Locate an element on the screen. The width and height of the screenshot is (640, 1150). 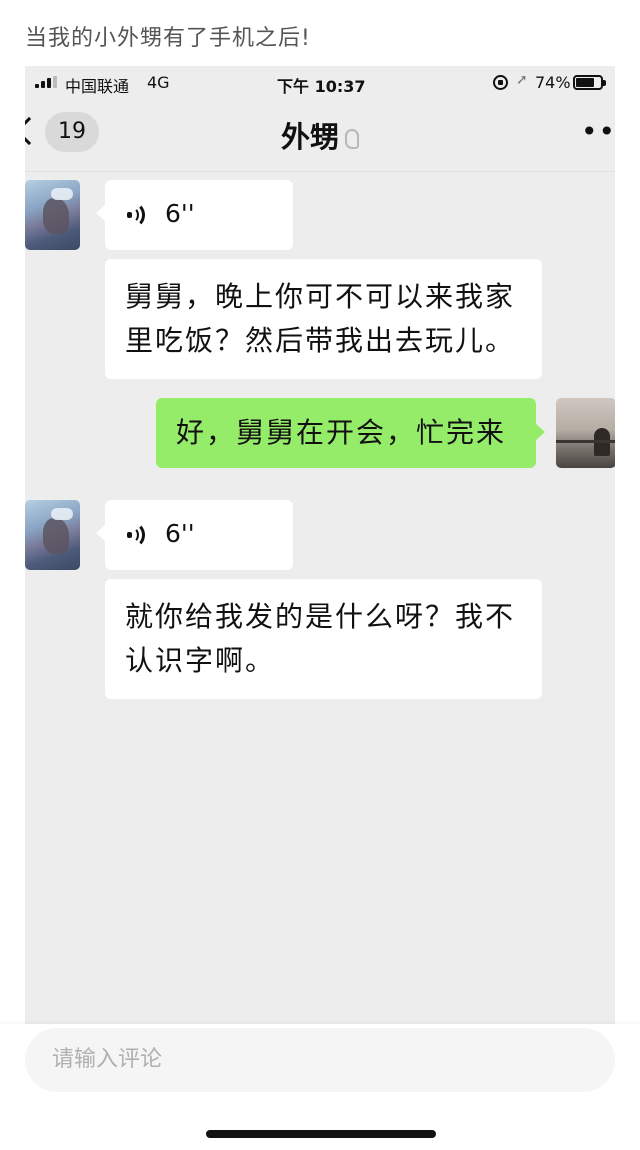
message-text: 就你给我发的是什么呀？我不认识字啊。 is located at coordinates (320, 638).